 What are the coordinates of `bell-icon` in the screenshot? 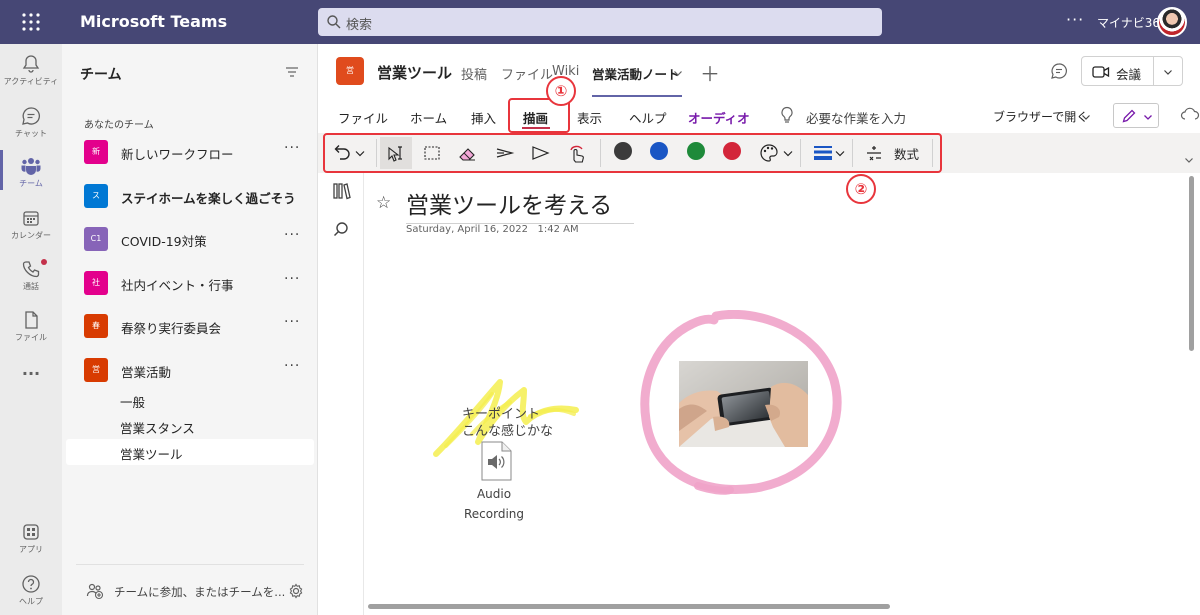 It's located at (31, 64).